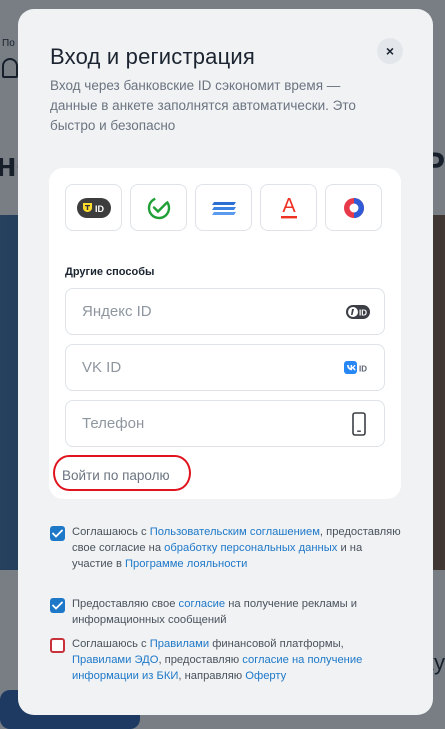  I want to click on consent-terms-checkbox, so click(57, 533).